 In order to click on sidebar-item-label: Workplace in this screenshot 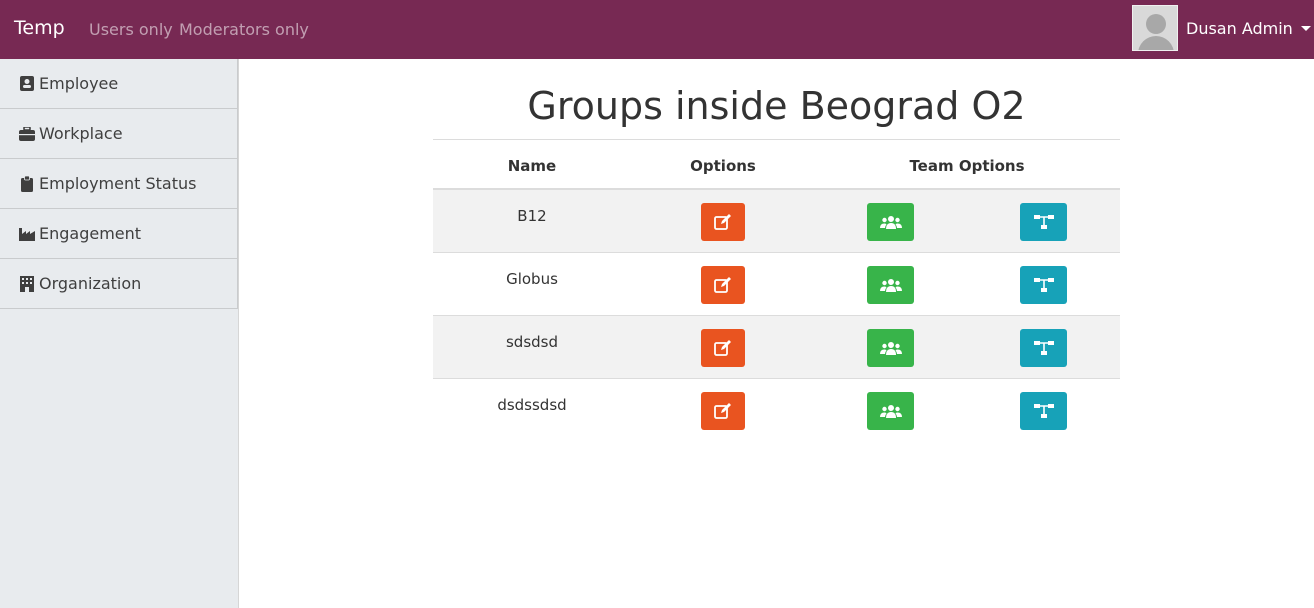, I will do `click(81, 133)`.